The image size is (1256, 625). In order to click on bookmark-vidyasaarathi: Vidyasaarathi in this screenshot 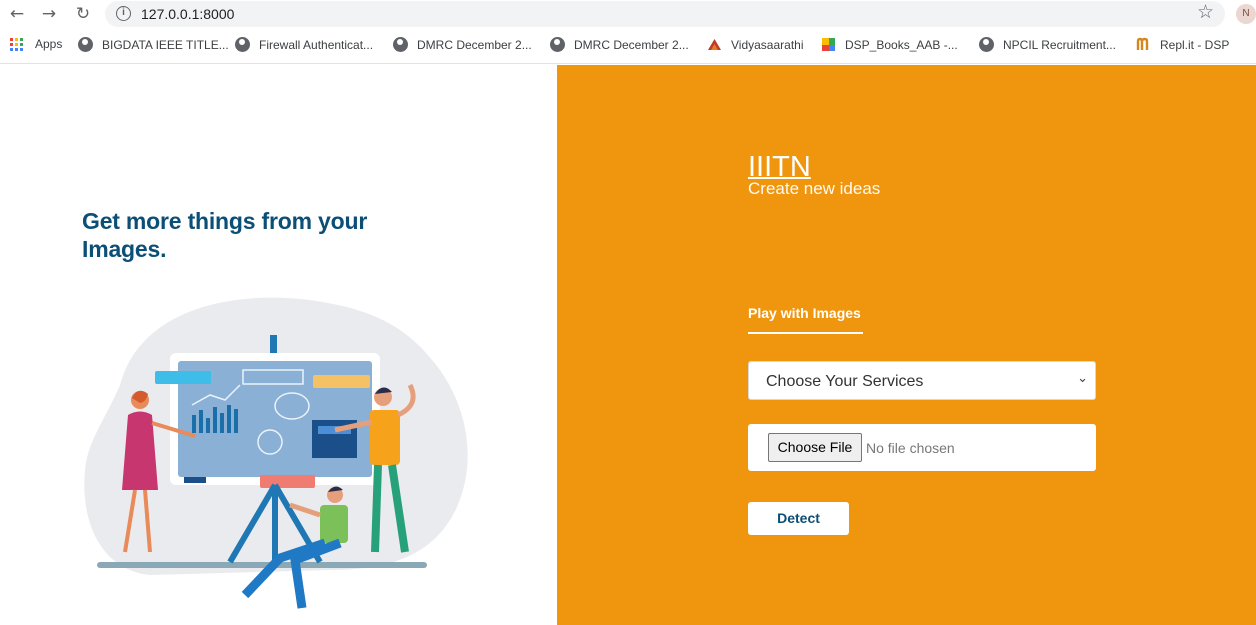, I will do `click(755, 44)`.